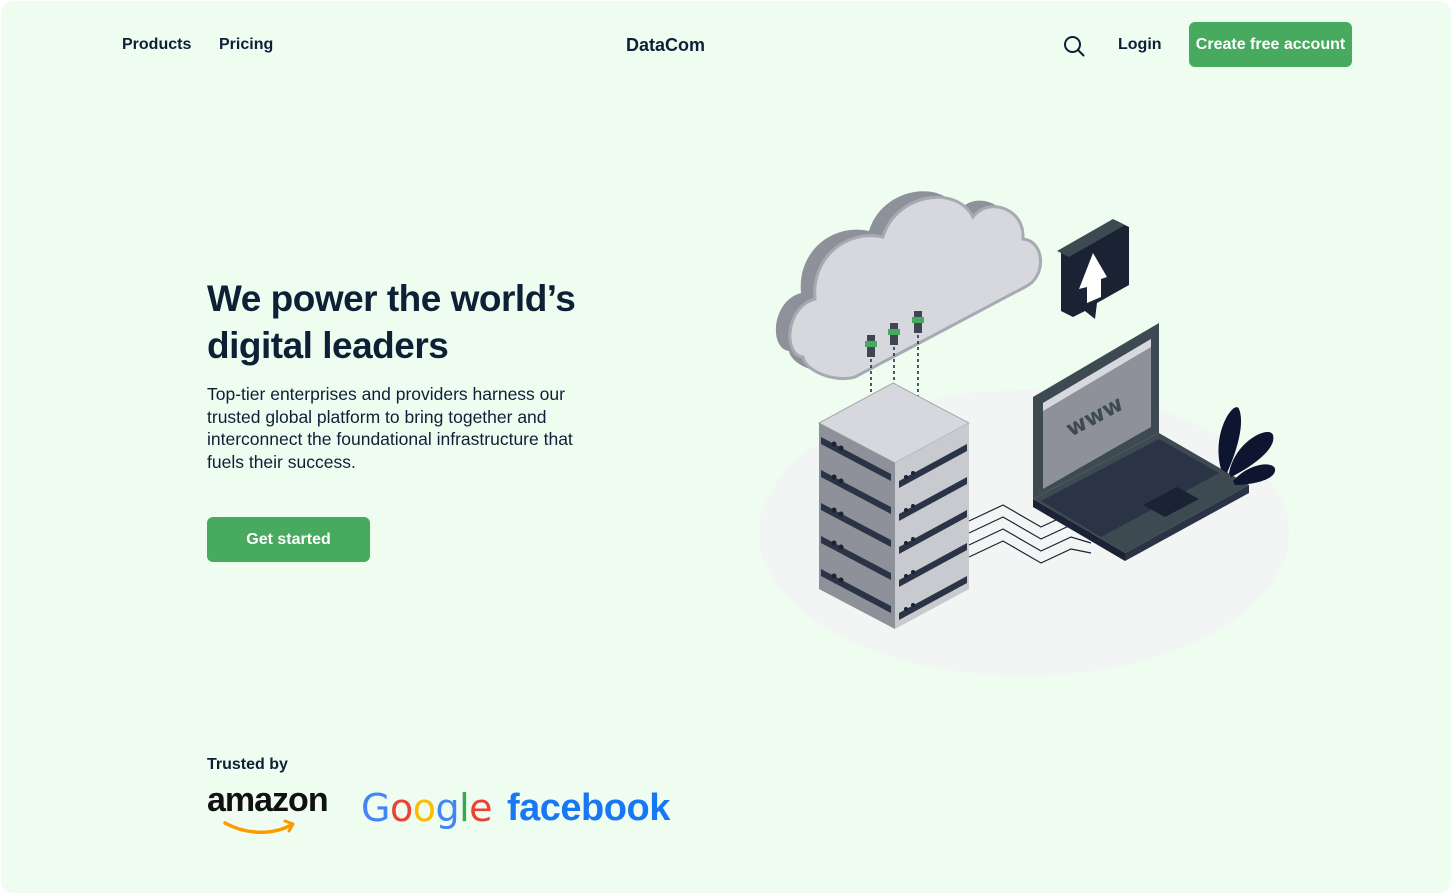  What do you see at coordinates (665, 45) in the screenshot?
I see `brand-logo: DataCom` at bounding box center [665, 45].